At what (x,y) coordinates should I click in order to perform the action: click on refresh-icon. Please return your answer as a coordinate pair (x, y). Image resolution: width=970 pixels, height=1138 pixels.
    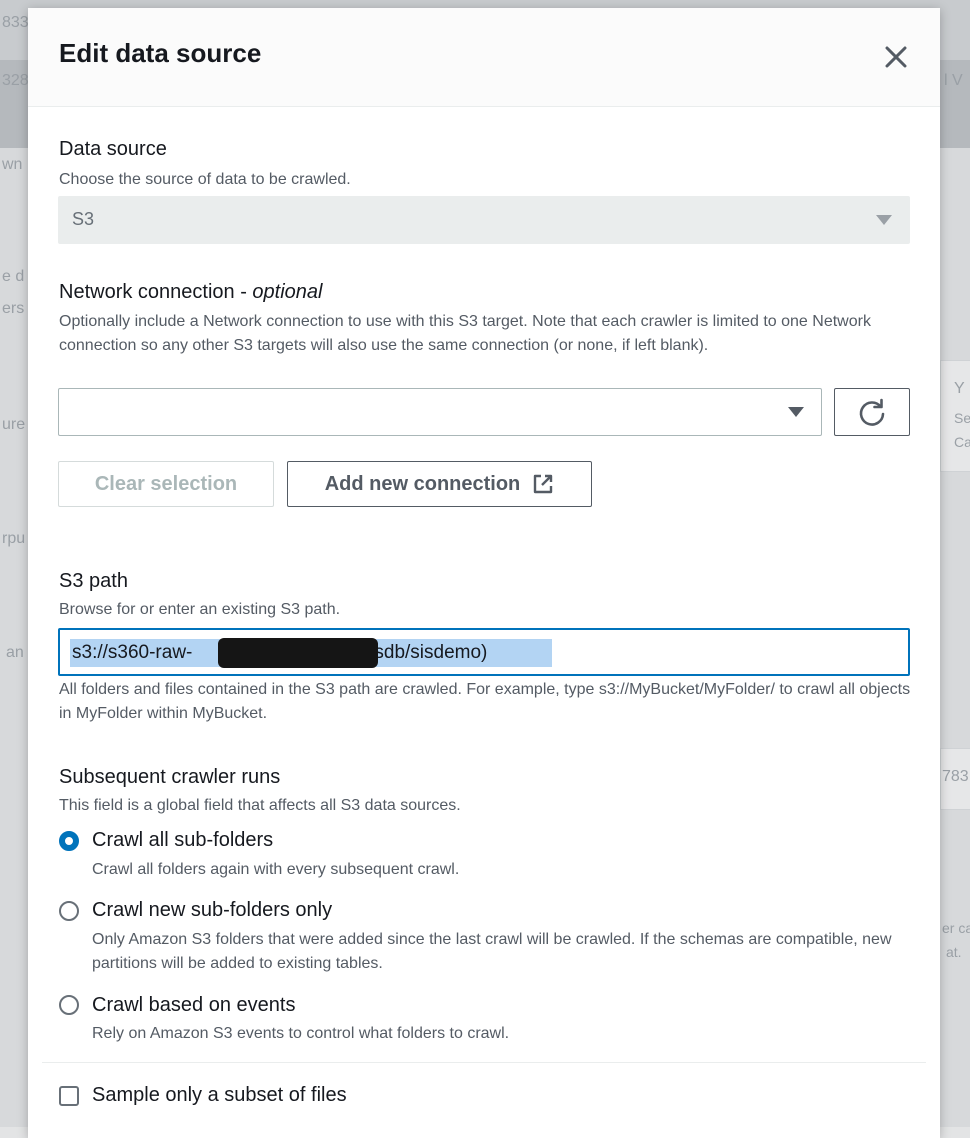
    Looking at the image, I should click on (872, 412).